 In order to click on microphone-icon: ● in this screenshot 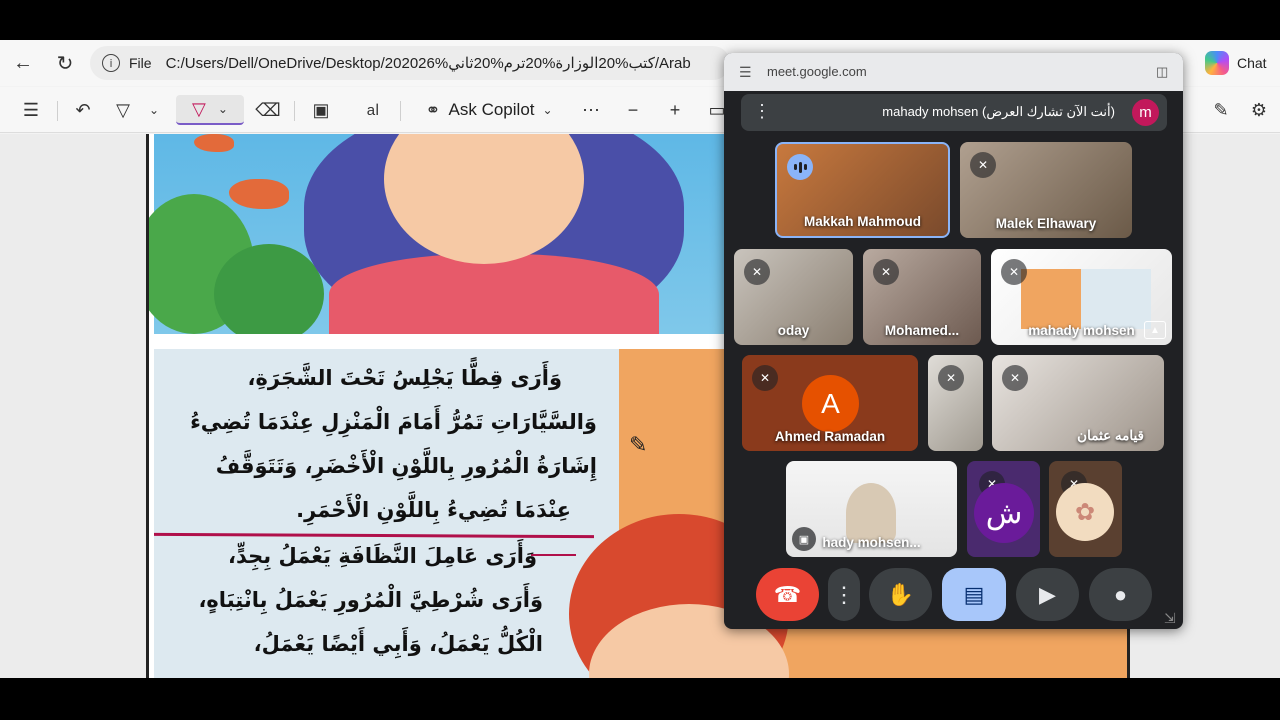, I will do `click(1120, 594)`.